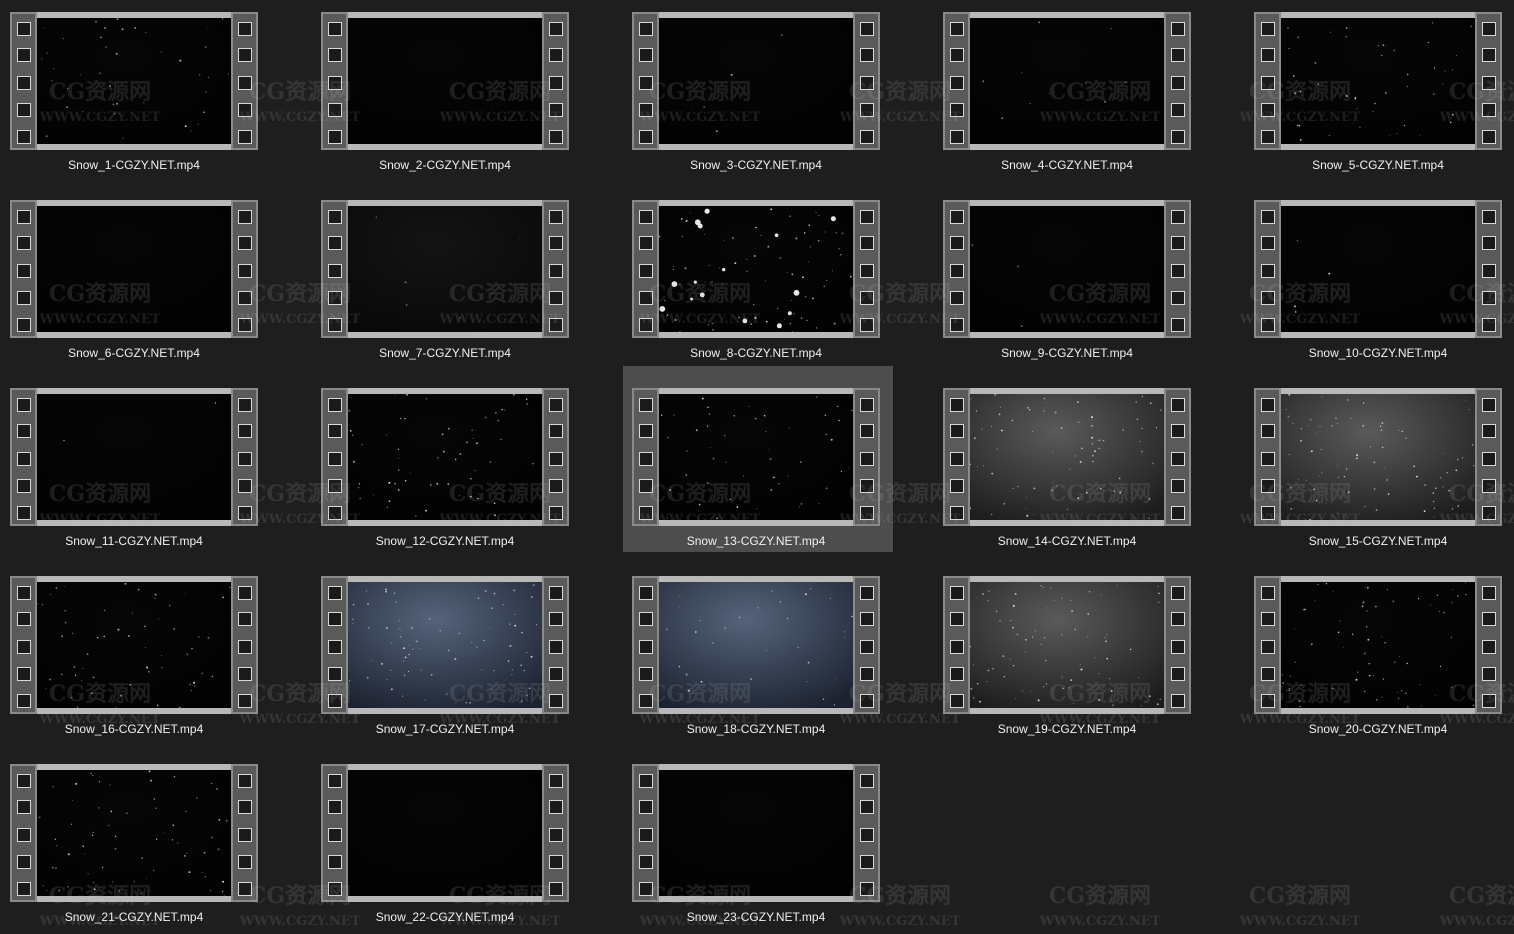 The width and height of the screenshot is (1514, 934). What do you see at coordinates (1378, 165) in the screenshot?
I see `file-name-label: Snow_5-CGZY.NET.mp4` at bounding box center [1378, 165].